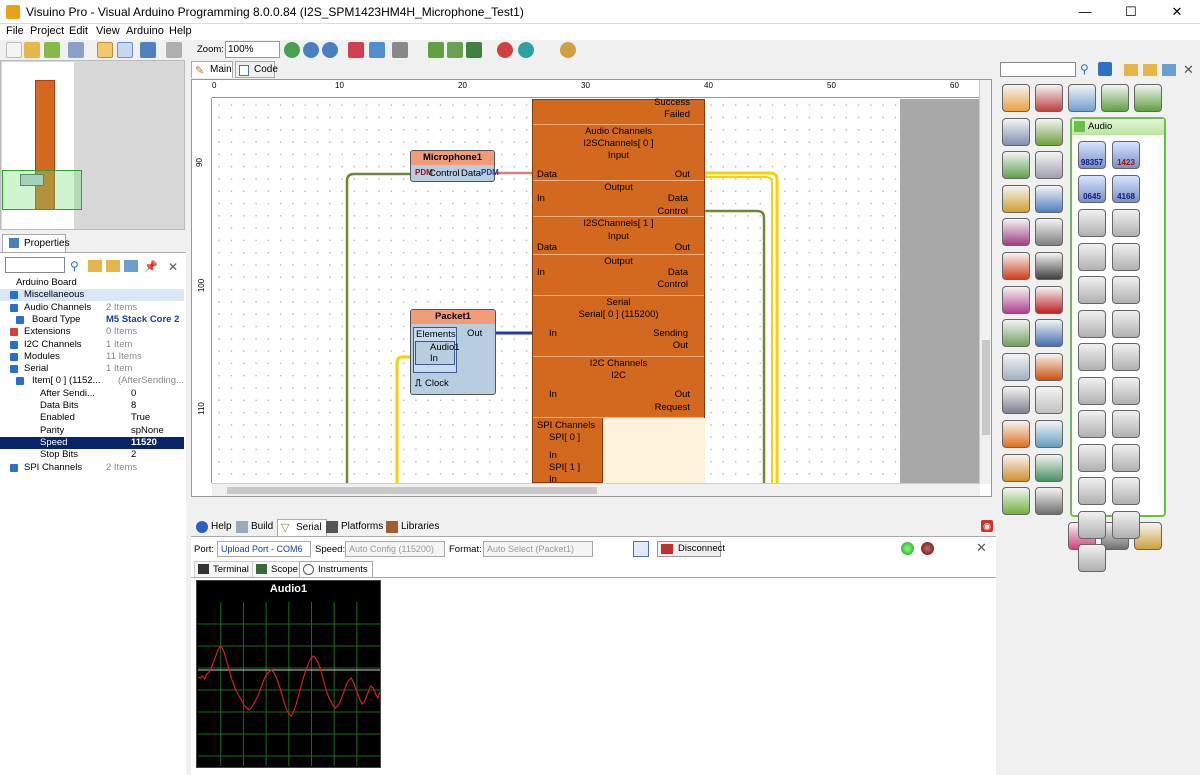 The image size is (1200, 775). Describe the element at coordinates (92, 320) in the screenshot. I see `property-row: Board Type M5 Stack Core 2` at that location.